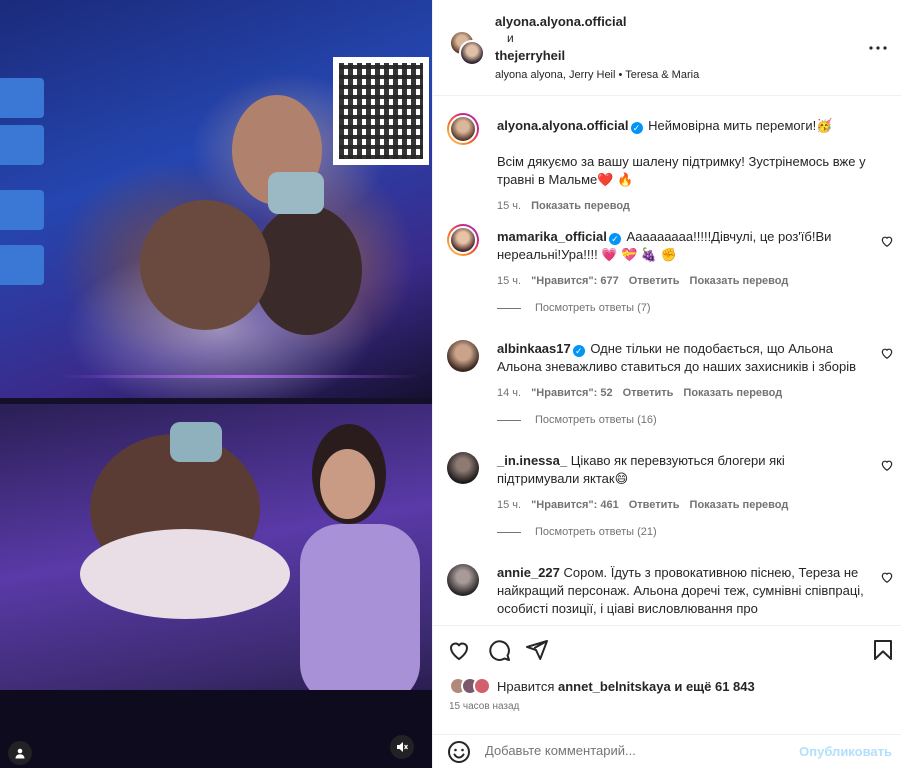 The width and height of the screenshot is (901, 768). Describe the element at coordinates (360, 614) in the screenshot. I see `person-body` at that location.